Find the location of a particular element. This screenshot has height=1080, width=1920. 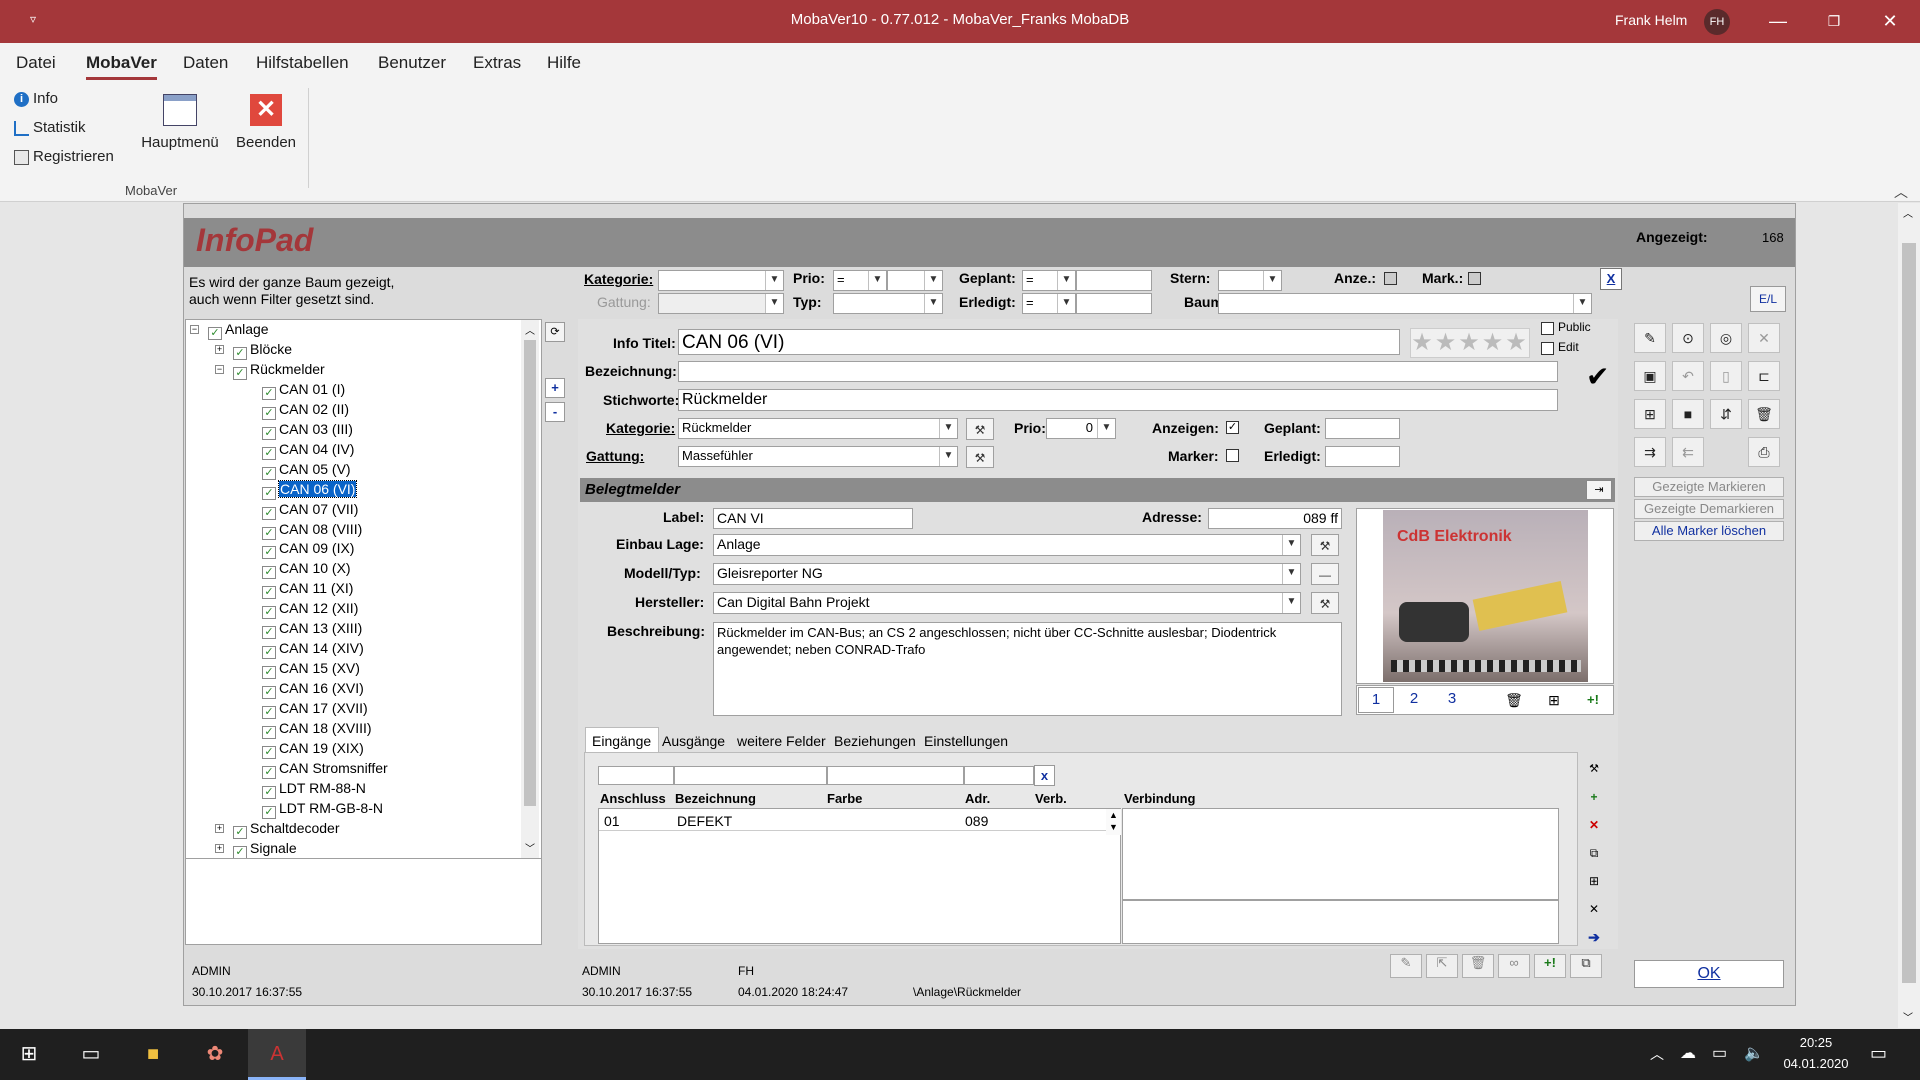

tree-scrollbar-thumb is located at coordinates (530, 573).